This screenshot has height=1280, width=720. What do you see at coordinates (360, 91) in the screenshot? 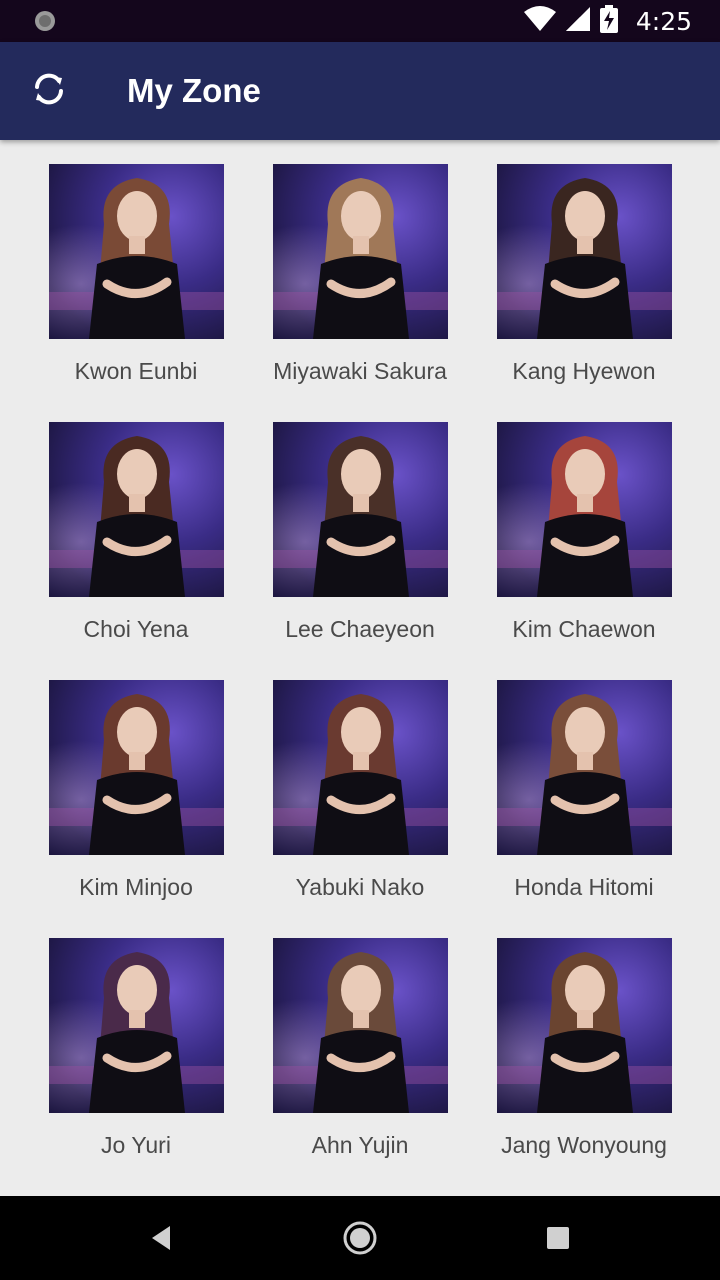
I see `app-bar: My Zone` at bounding box center [360, 91].